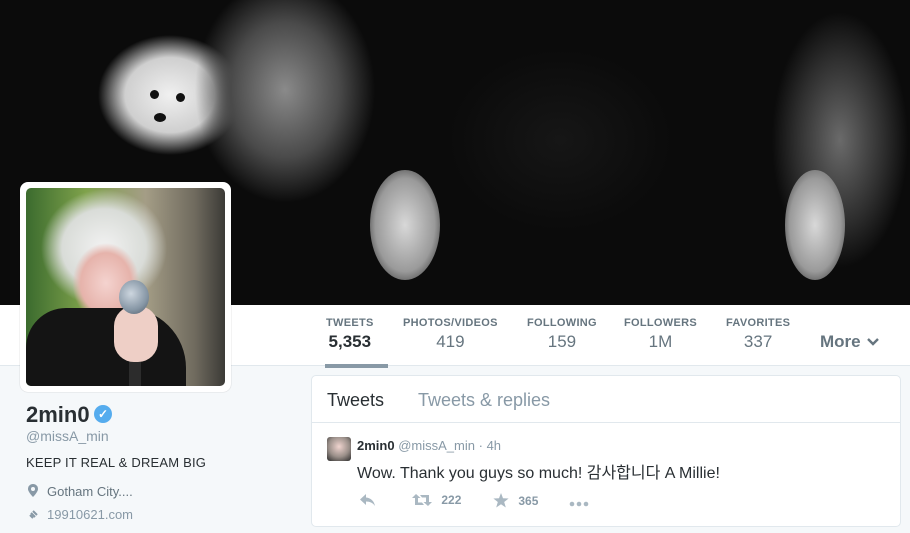 This screenshot has width=910, height=533. I want to click on stat-value: 337, so click(758, 341).